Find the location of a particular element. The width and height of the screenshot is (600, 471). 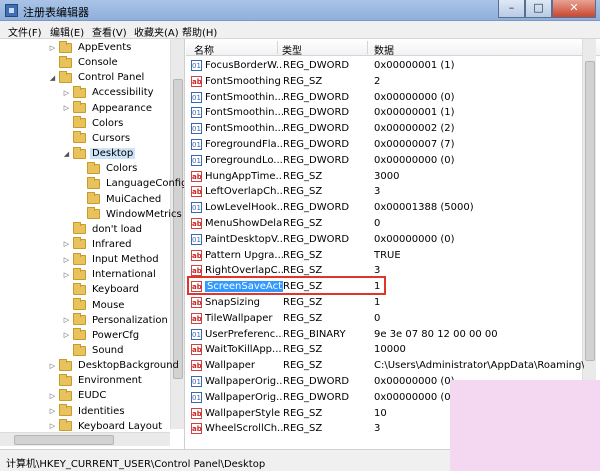

tree-item: don't load is located at coordinates (103, 229).